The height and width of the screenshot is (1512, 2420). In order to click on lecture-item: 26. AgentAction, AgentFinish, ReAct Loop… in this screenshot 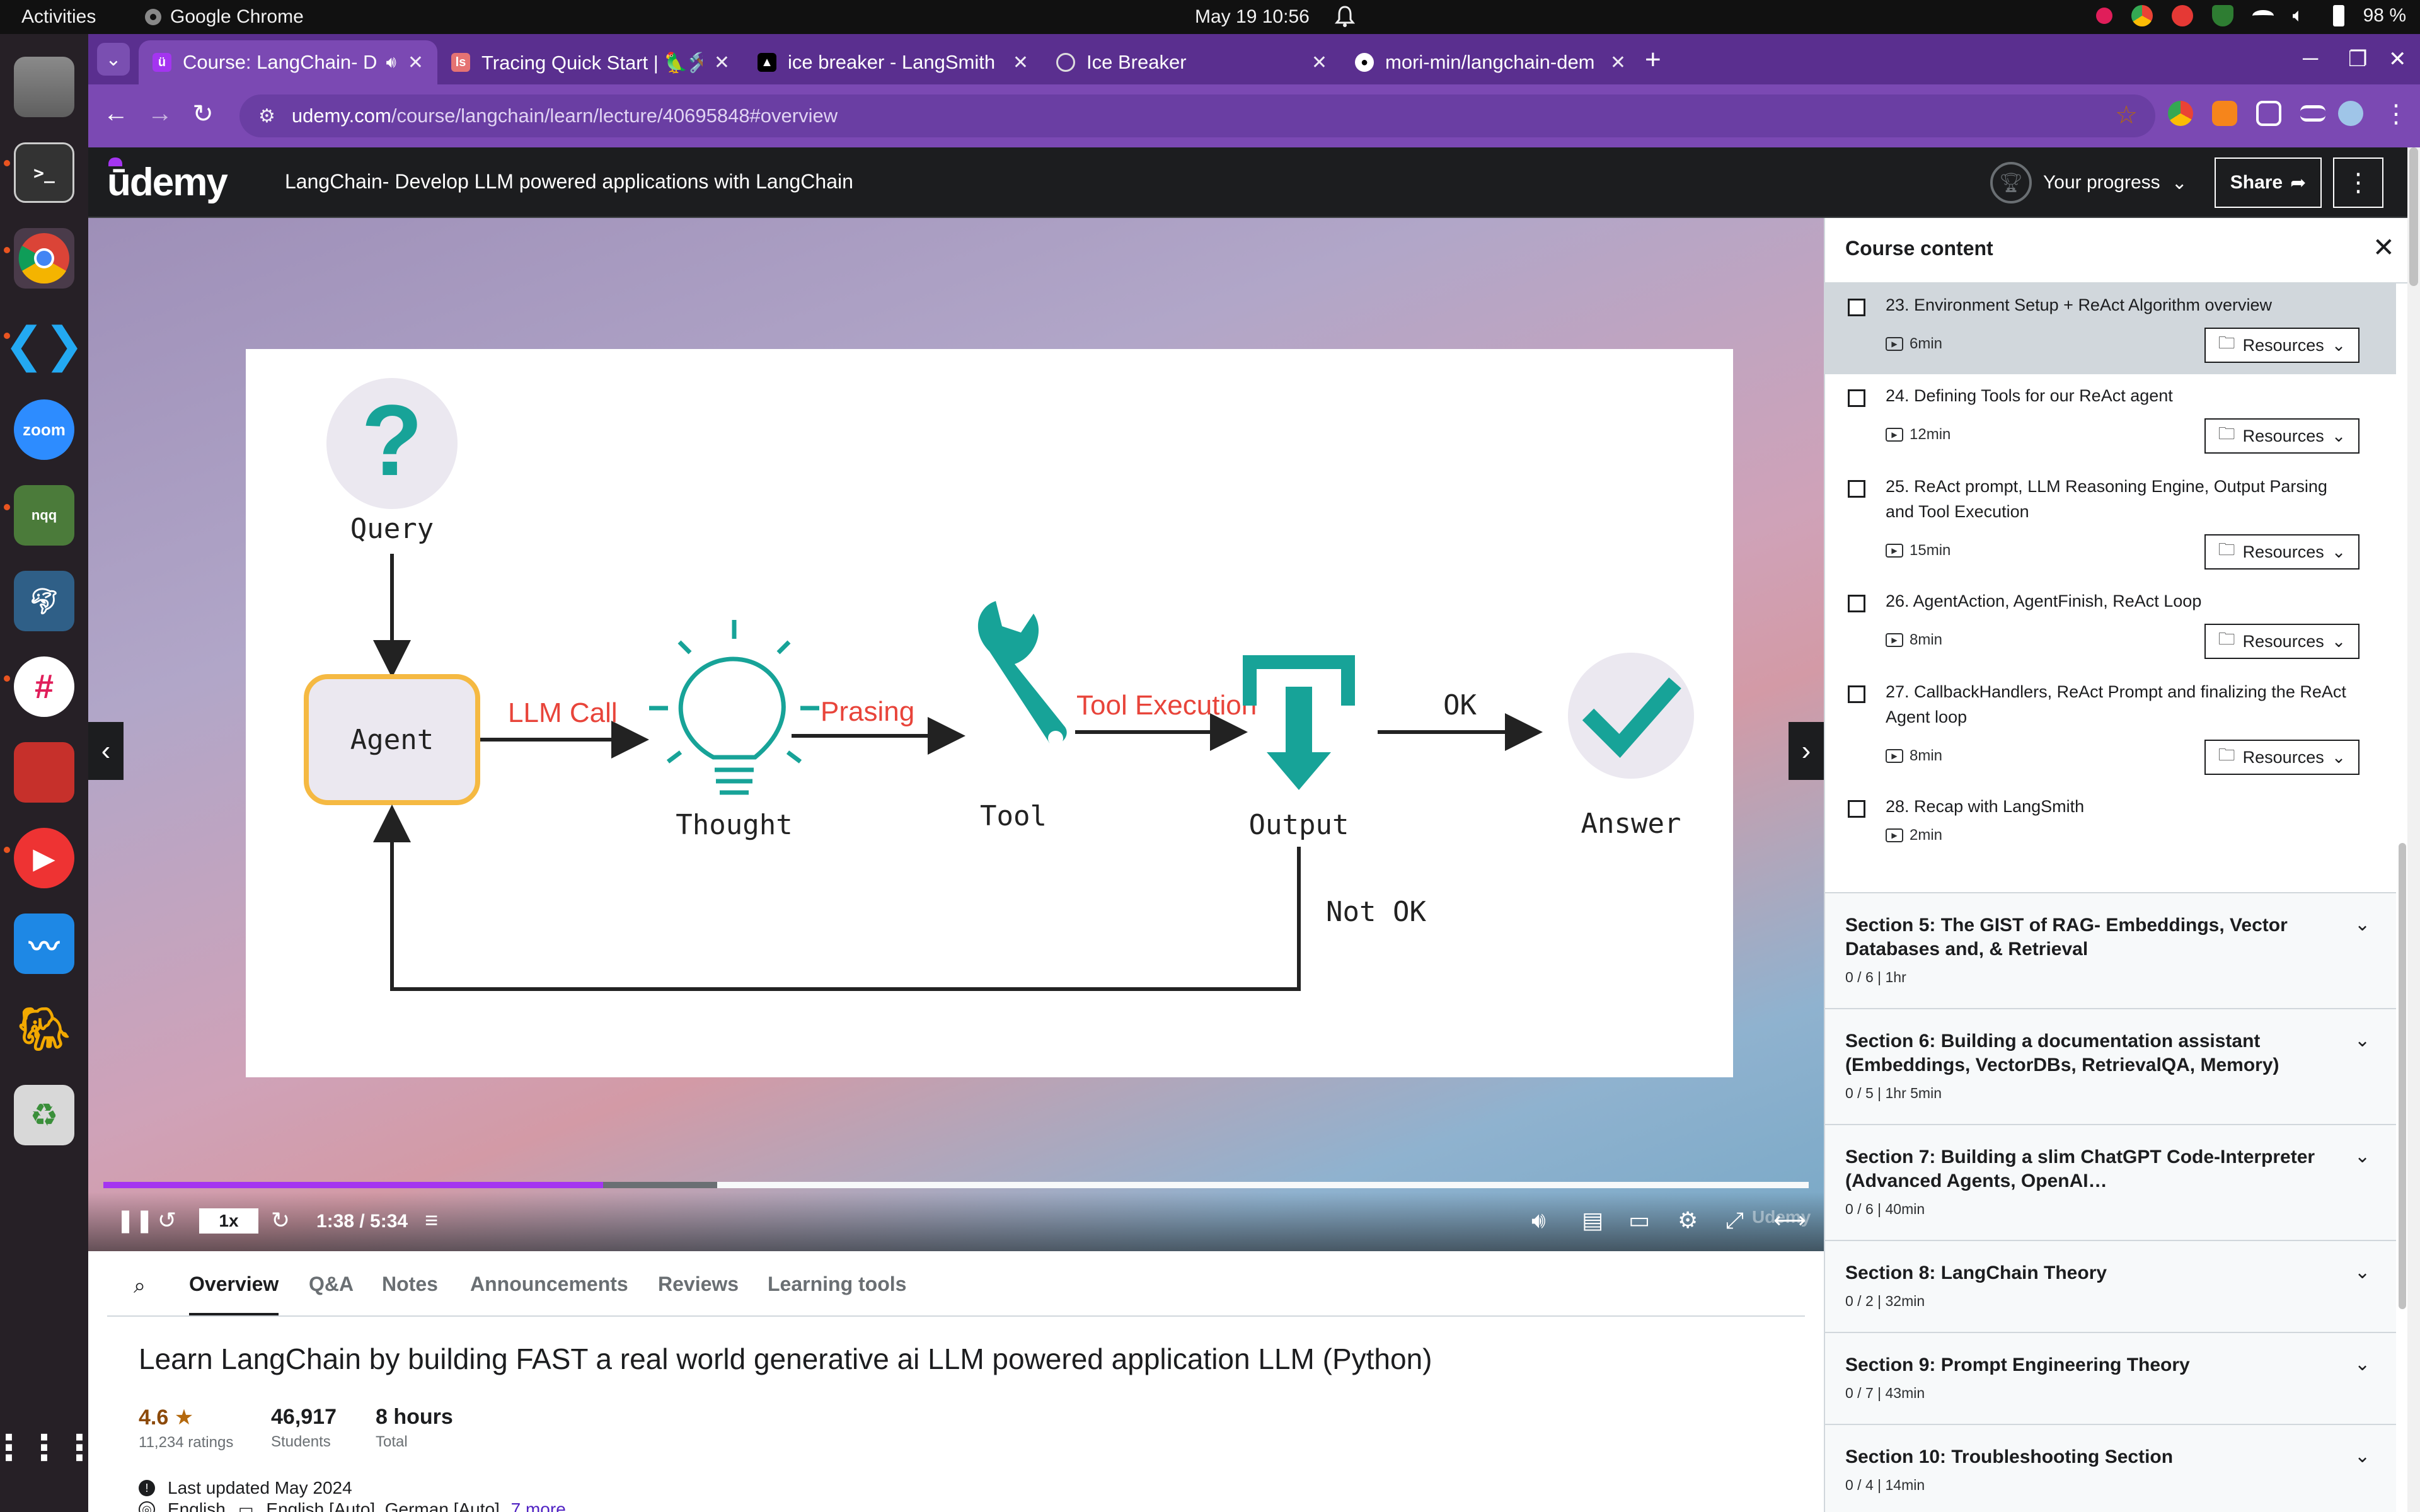, I will do `click(2111, 625)`.